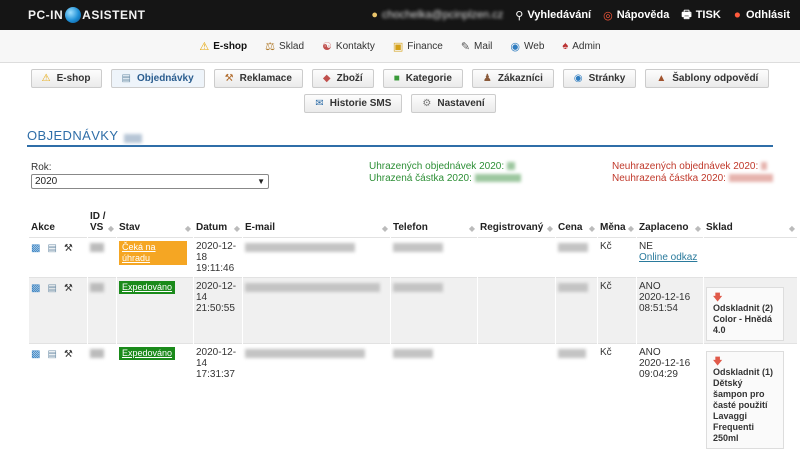 The height and width of the screenshot is (451, 800). What do you see at coordinates (665, 369) in the screenshot?
I see `paid-date: 2020-12-16 09:04:29` at bounding box center [665, 369].